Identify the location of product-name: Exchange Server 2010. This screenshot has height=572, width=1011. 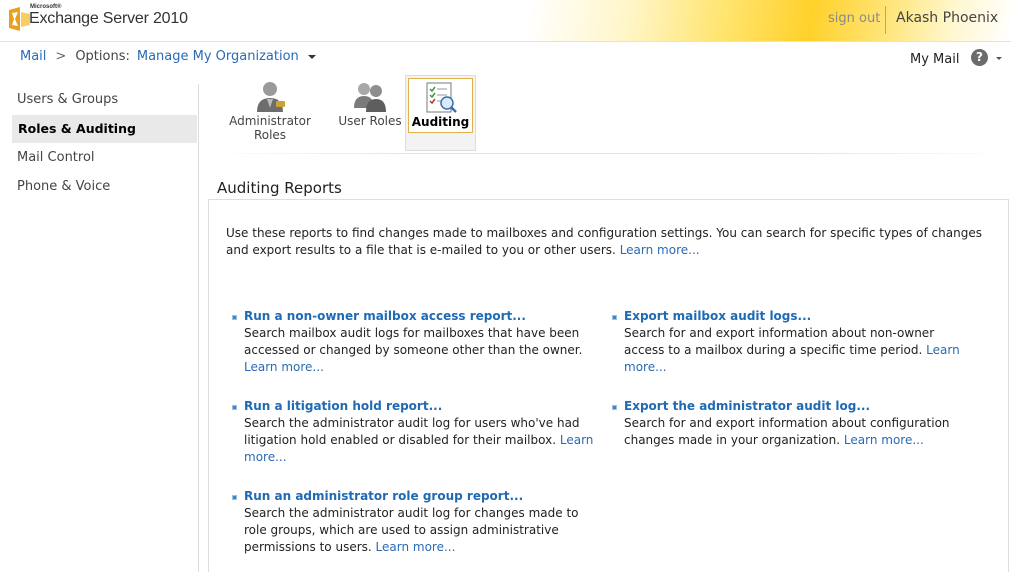
(108, 18).